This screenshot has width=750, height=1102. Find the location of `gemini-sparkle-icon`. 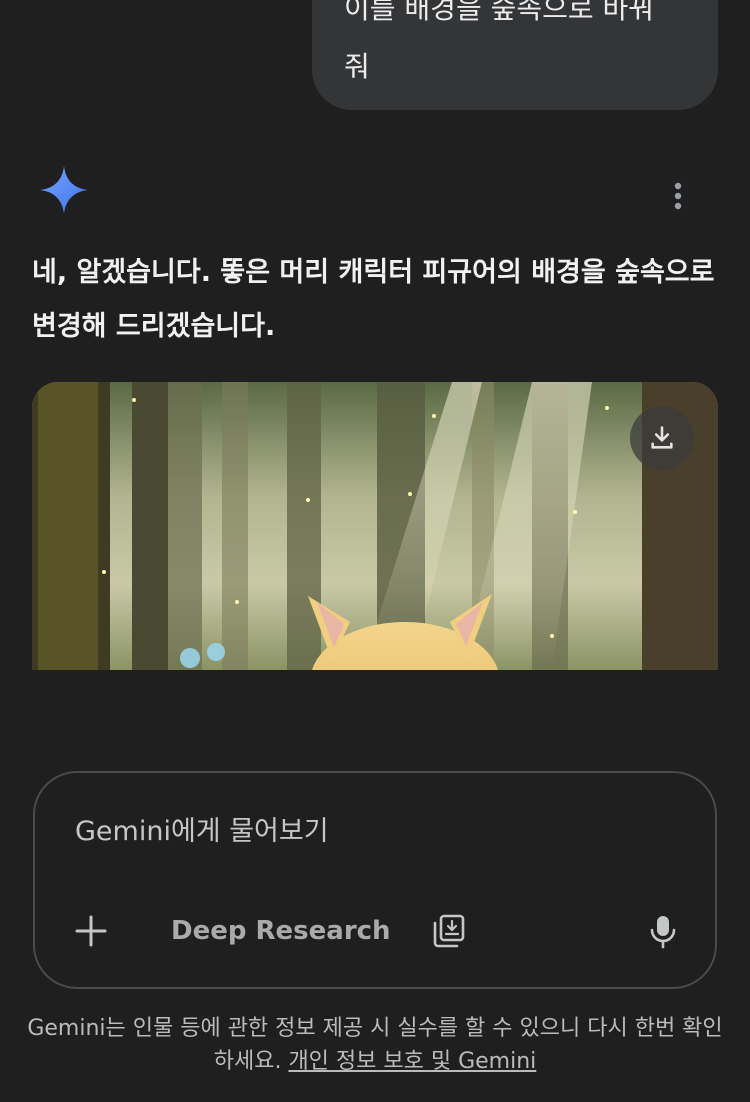

gemini-sparkle-icon is located at coordinates (64, 190).